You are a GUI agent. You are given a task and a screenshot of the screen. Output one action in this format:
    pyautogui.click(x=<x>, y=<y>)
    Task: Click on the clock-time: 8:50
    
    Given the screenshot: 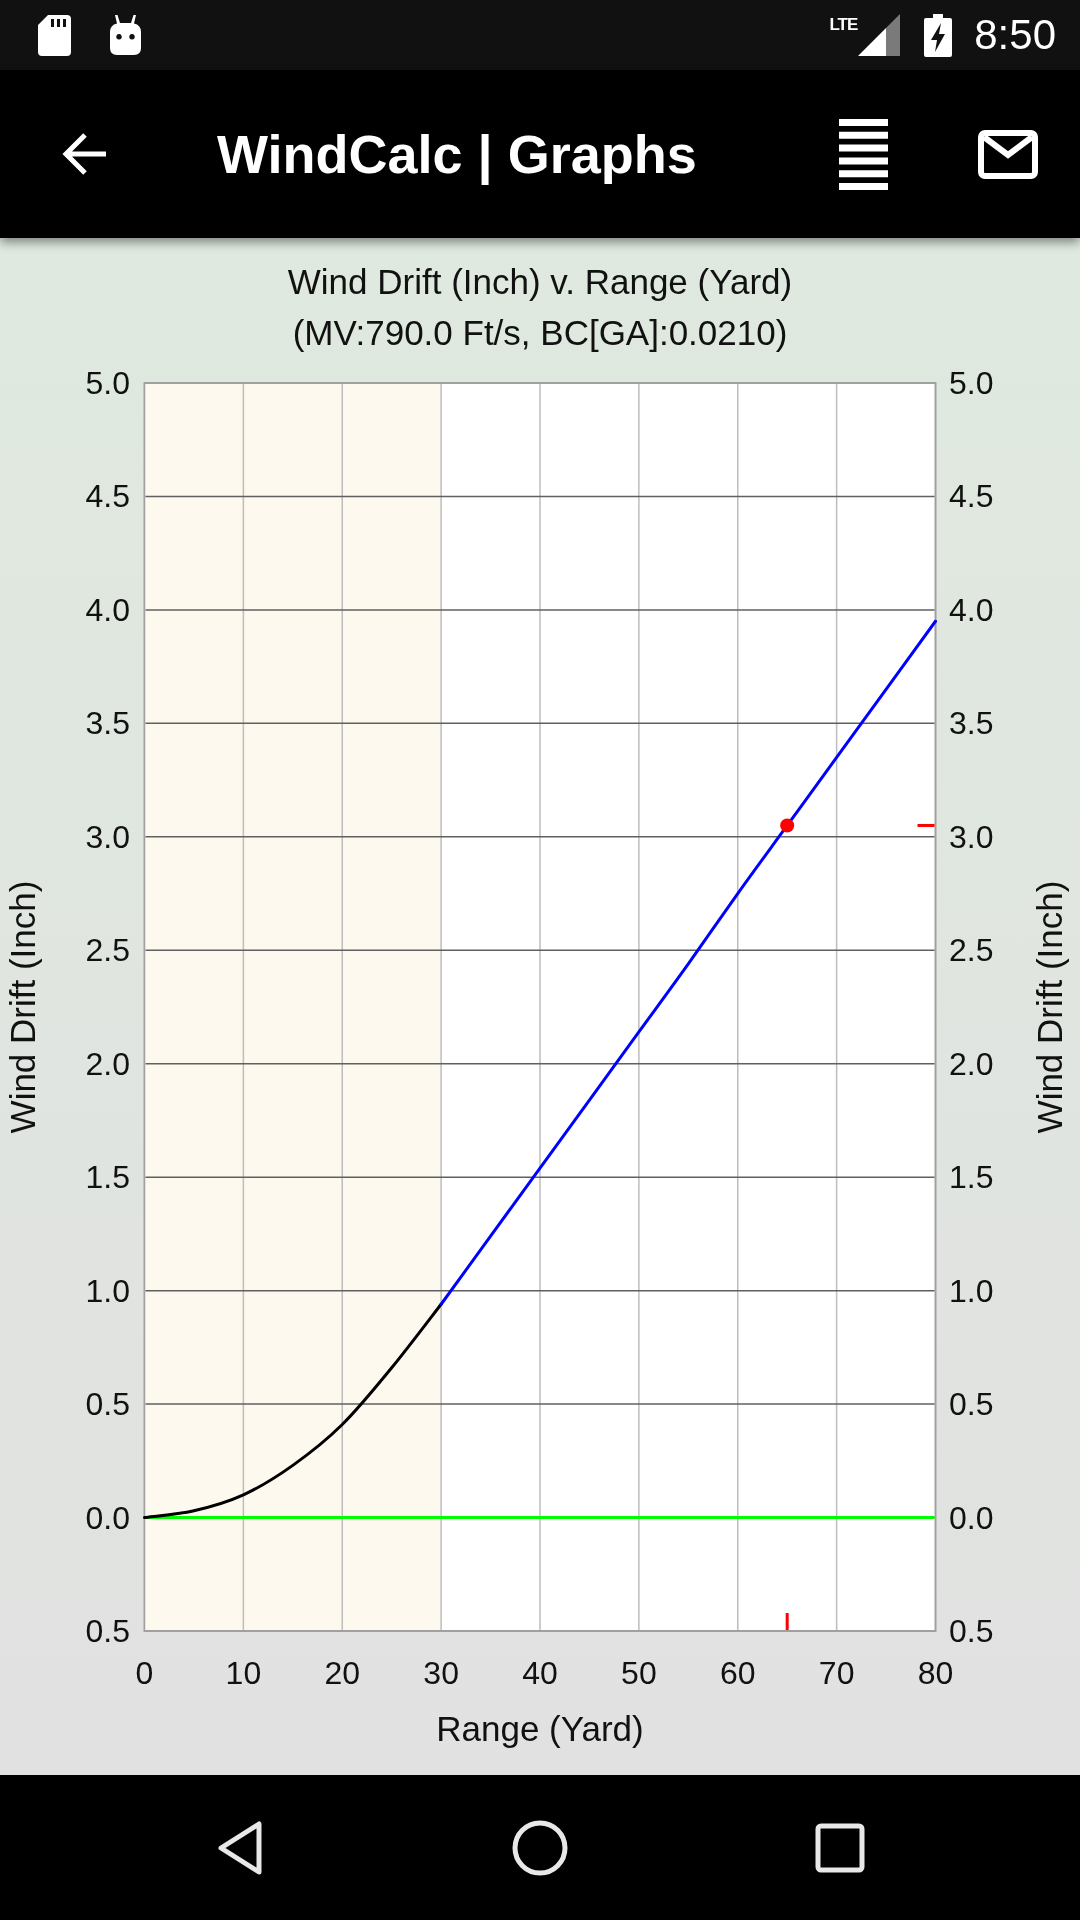 What is the action you would take?
    pyautogui.click(x=1015, y=35)
    